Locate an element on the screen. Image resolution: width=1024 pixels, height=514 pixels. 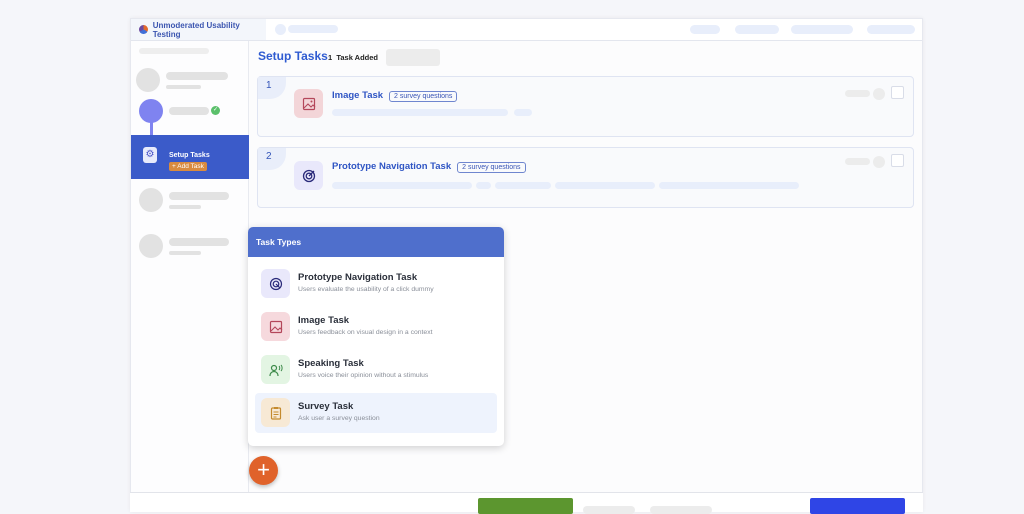
task-name: Image Task 2 survey questions is located at coordinates (395, 96).